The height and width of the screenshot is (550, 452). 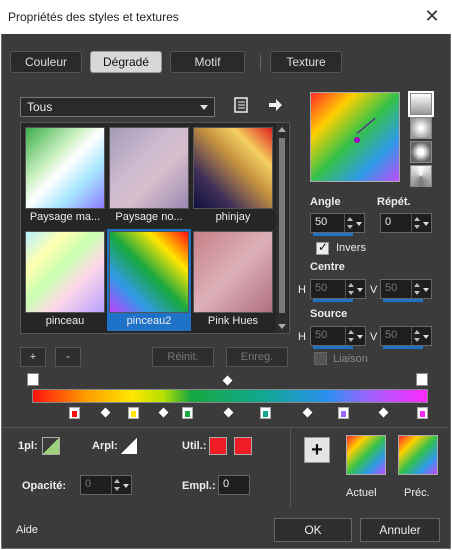 I want to click on source-h-spinner: 50, so click(x=338, y=337).